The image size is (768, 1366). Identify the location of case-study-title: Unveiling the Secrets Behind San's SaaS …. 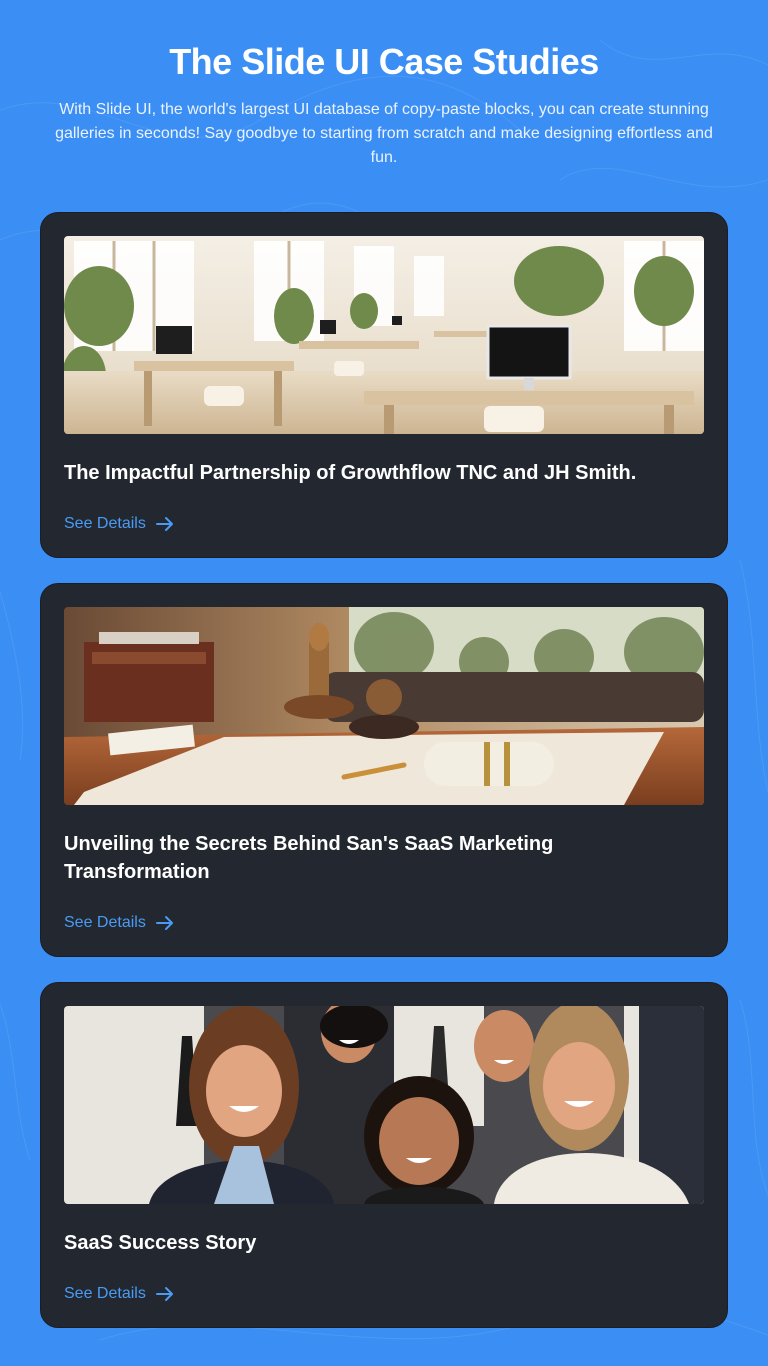
(309, 858).